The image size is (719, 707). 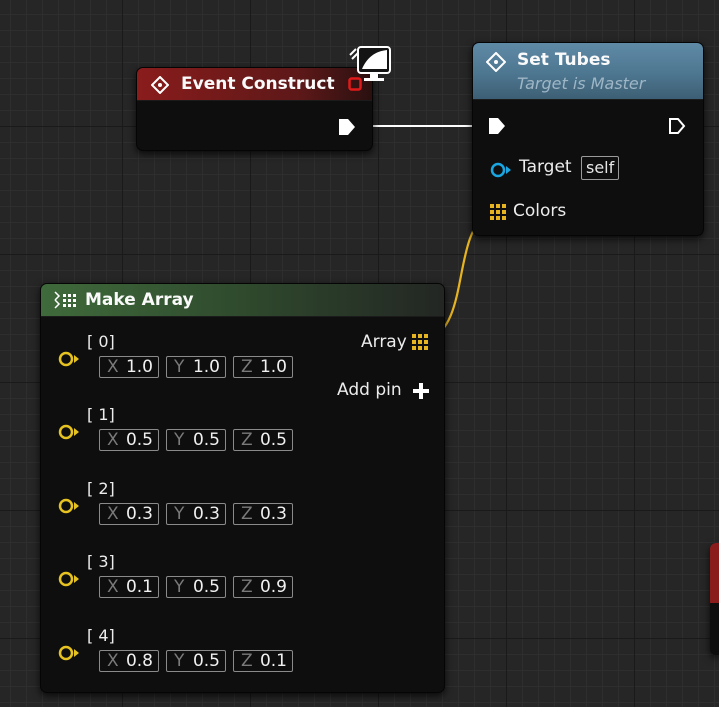 I want to click on array-element-2: [ 2] X 0.3 Y 0.3 Z 0.3, so click(x=191, y=504).